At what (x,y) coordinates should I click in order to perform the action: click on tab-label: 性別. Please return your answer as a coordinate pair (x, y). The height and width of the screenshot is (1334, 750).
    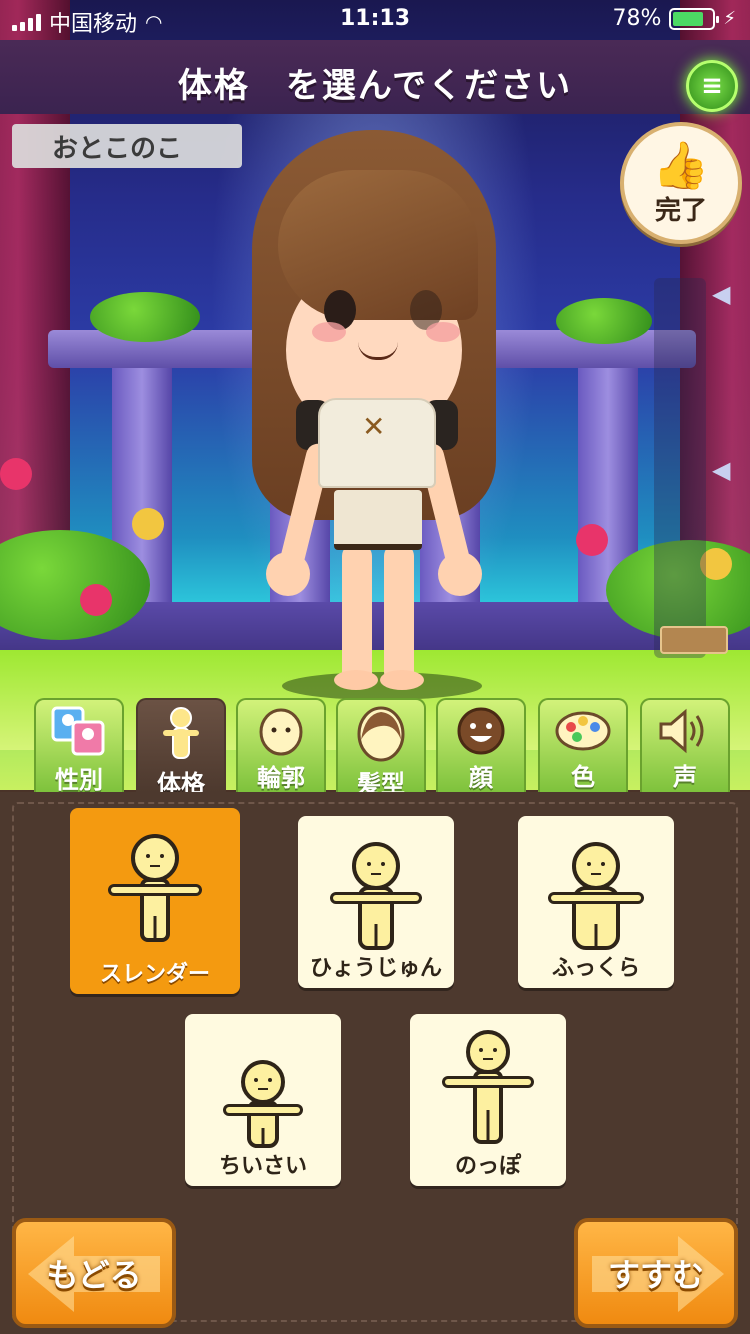
    Looking at the image, I should click on (79, 780).